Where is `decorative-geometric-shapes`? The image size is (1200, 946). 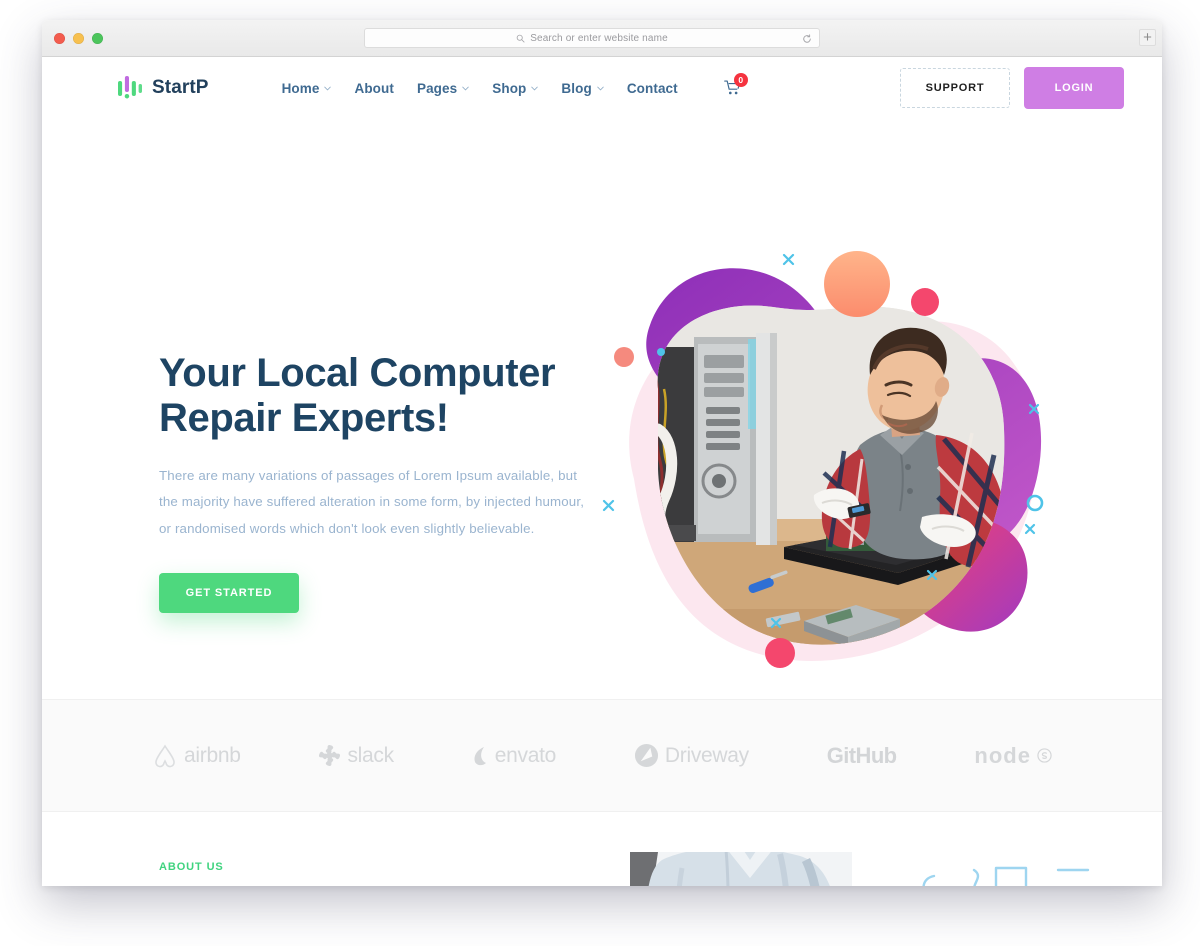
decorative-geometric-shapes is located at coordinates (1006, 876).